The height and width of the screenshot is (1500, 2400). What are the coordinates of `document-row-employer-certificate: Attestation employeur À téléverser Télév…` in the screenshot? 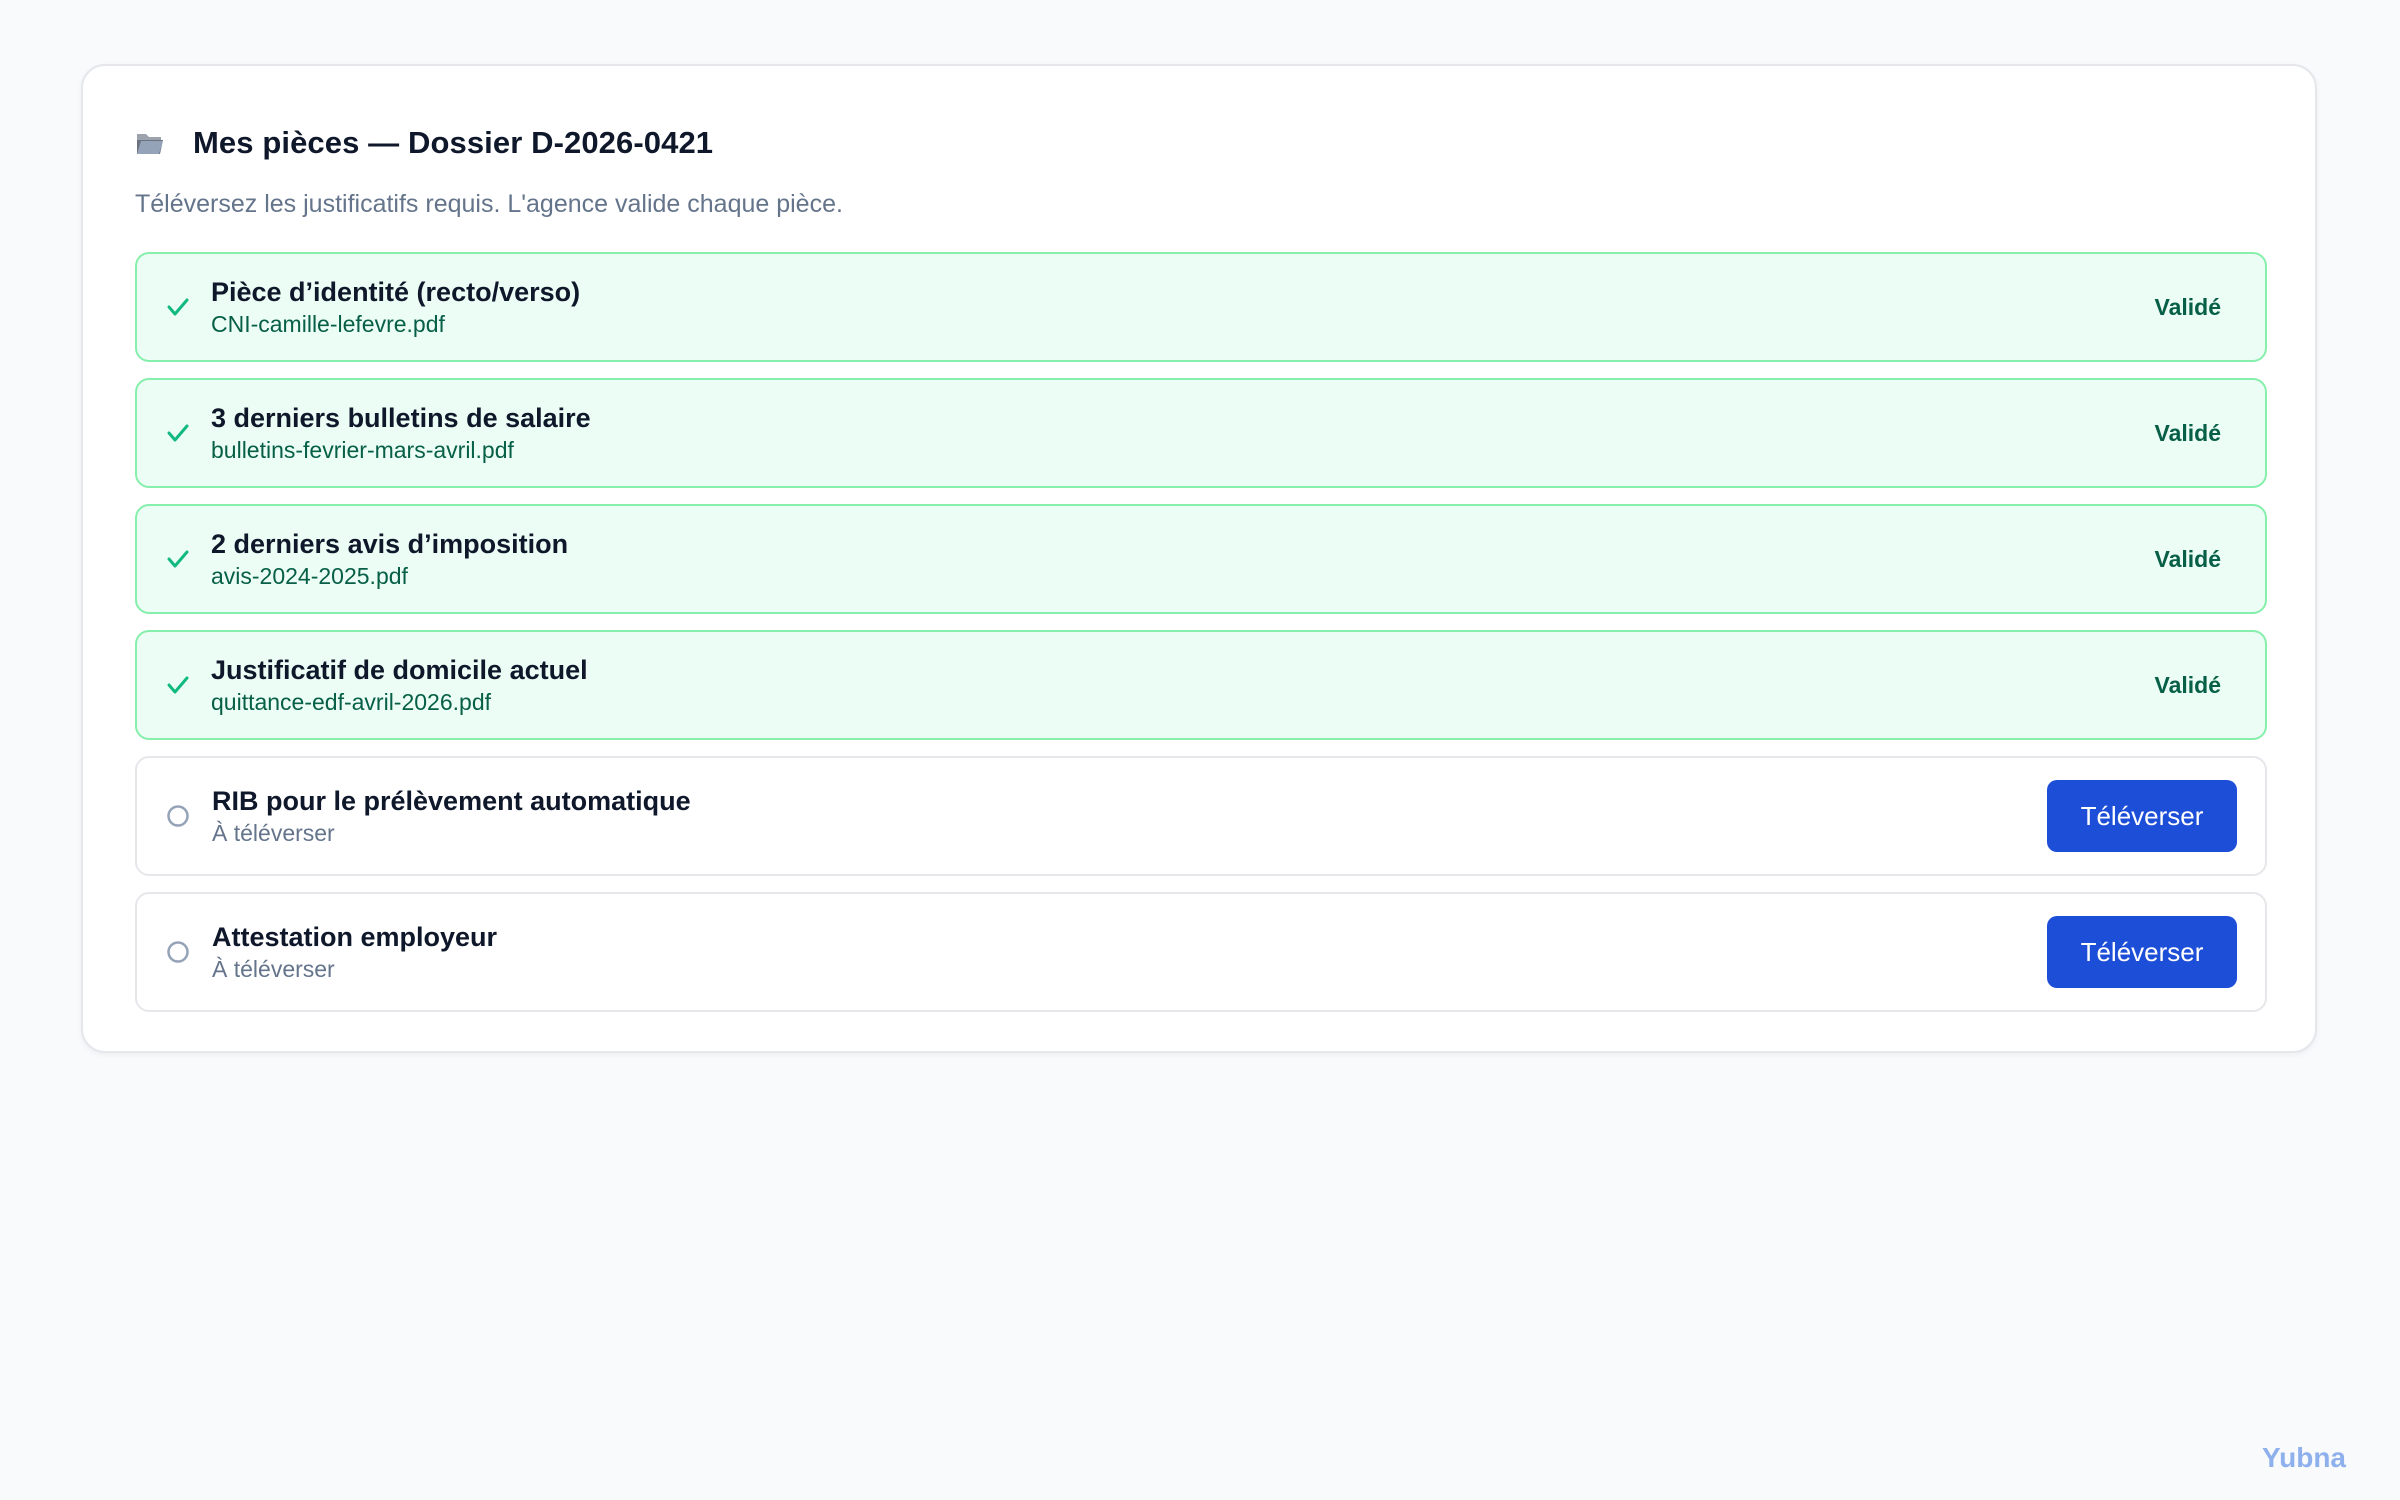 It's located at (1201, 952).